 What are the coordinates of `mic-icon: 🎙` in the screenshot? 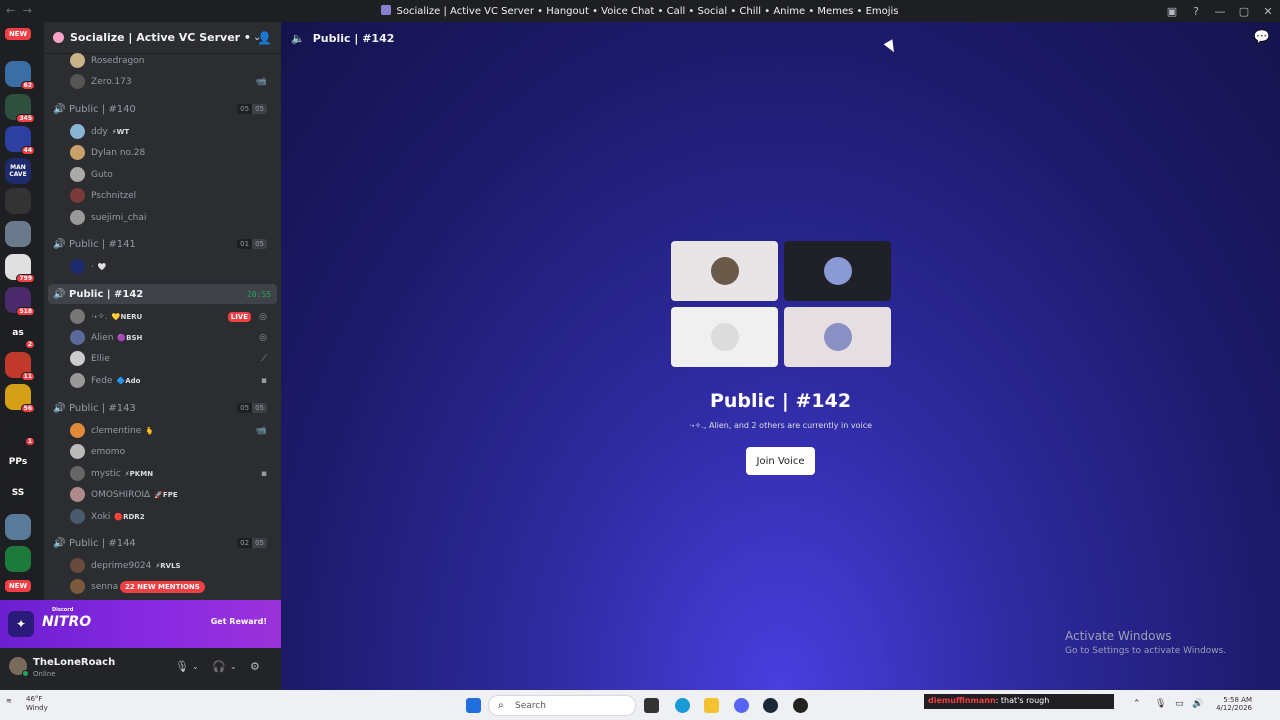 It's located at (182, 666).